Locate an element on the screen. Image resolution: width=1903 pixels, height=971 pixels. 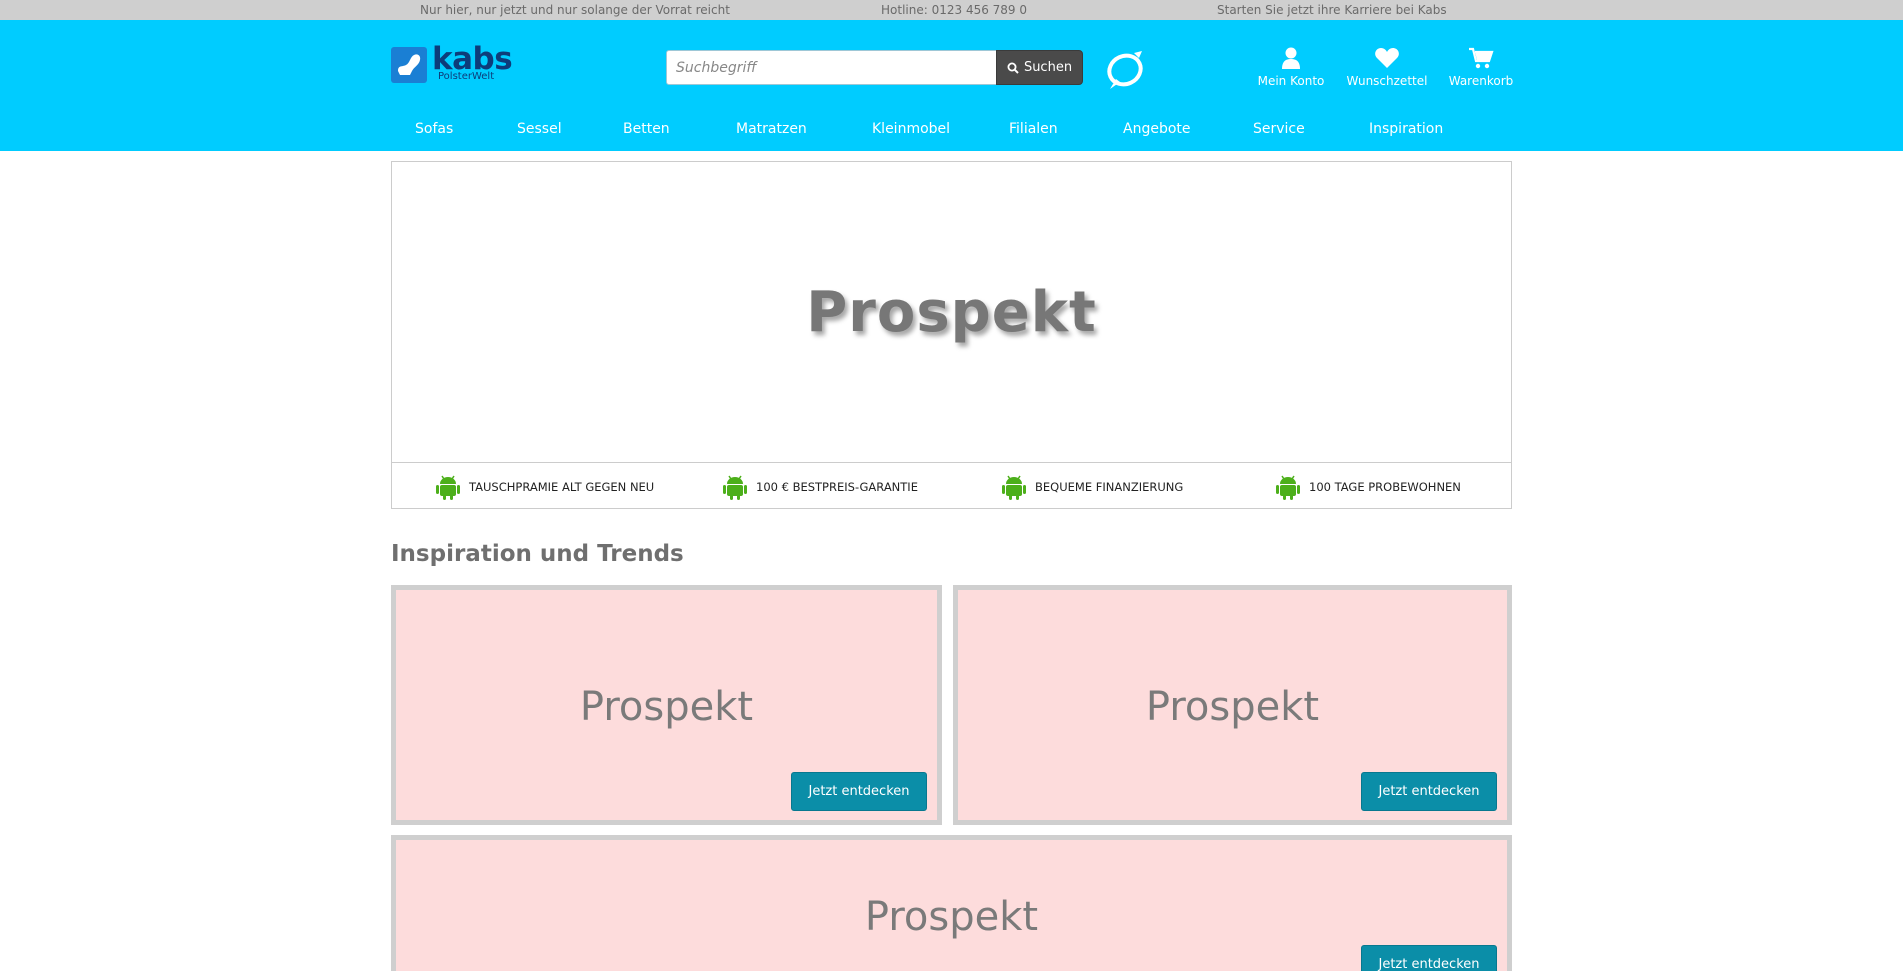
hotline-link: Hotline: 0123 456 789 0 is located at coordinates (954, 10).